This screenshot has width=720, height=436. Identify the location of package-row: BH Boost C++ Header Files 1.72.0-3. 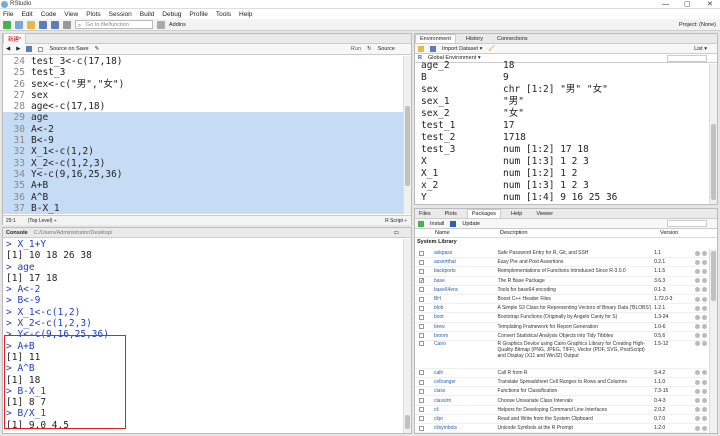
(561, 300).